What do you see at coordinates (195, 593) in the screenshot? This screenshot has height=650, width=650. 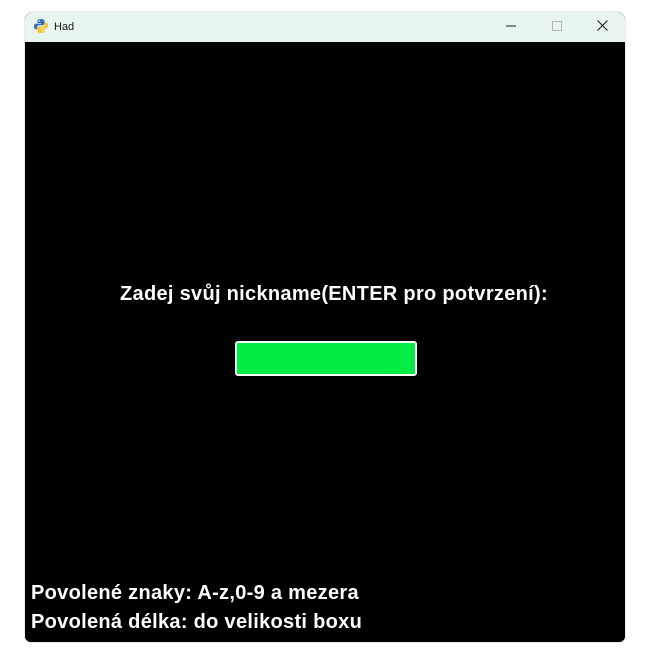 I see `allowed-chars-note: Povolené znaky: A-z,0-9 a mezera` at bounding box center [195, 593].